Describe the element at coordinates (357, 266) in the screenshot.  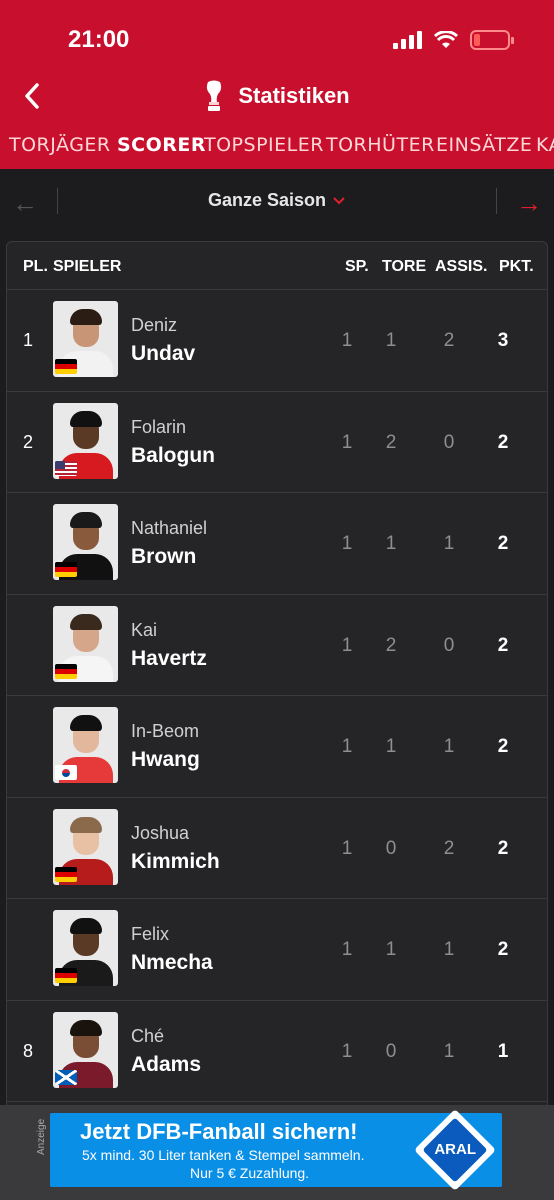
I see `header-games: SP.` at that location.